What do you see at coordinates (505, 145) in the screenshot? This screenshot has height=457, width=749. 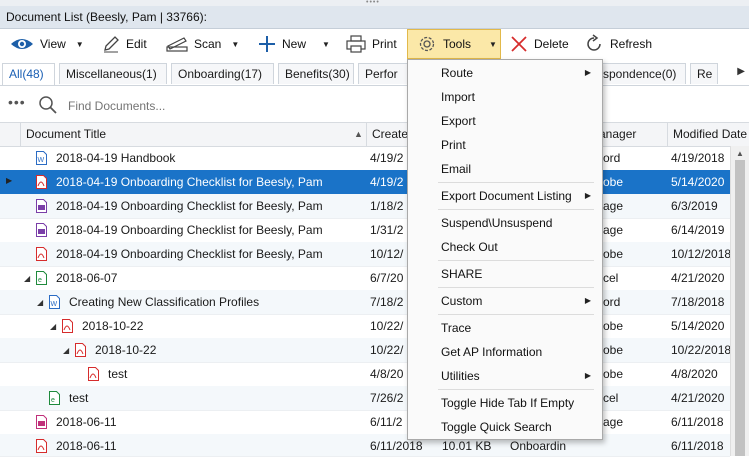 I see `menu-item-print: Print` at bounding box center [505, 145].